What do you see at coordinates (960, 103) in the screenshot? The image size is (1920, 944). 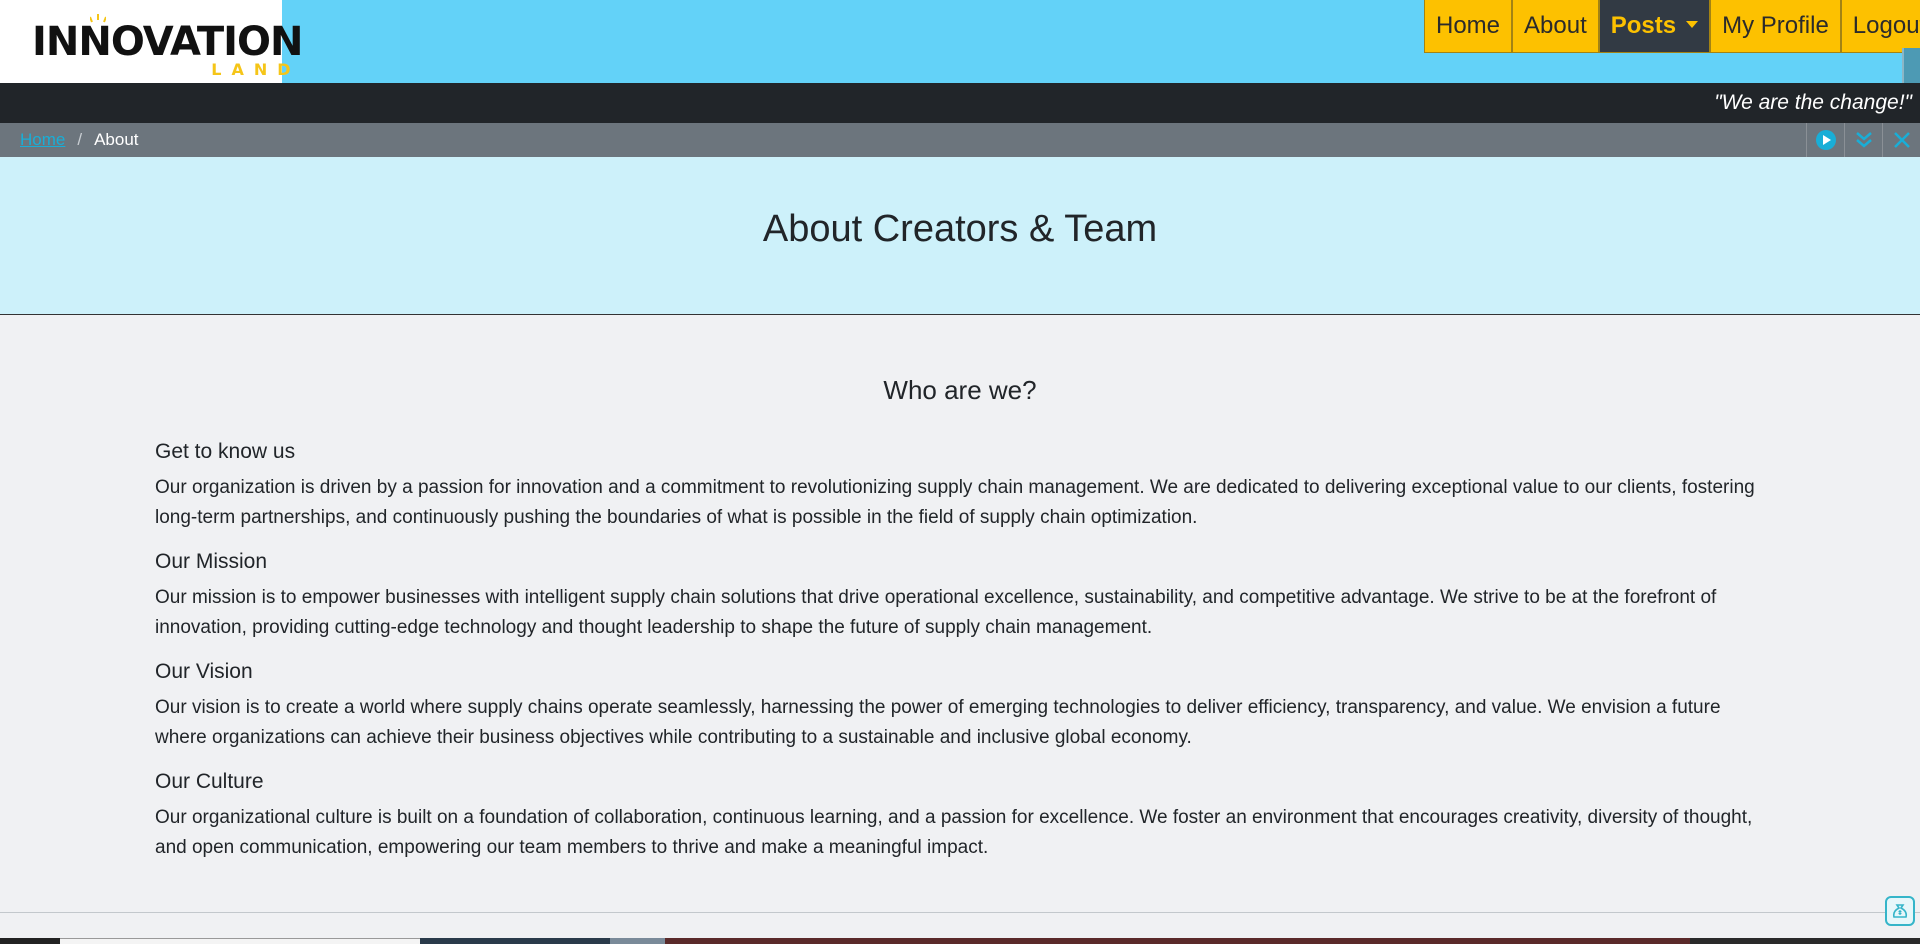 I see `tagline-bar: "We are the change!"` at bounding box center [960, 103].